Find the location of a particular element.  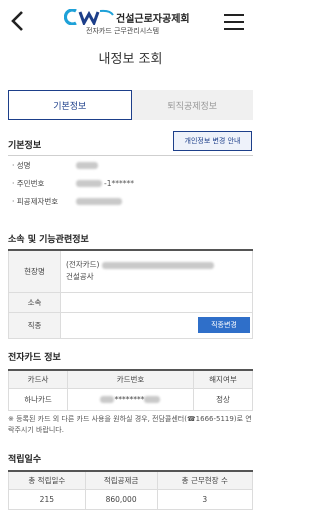

job-label: 직종 is located at coordinates (34, 325).